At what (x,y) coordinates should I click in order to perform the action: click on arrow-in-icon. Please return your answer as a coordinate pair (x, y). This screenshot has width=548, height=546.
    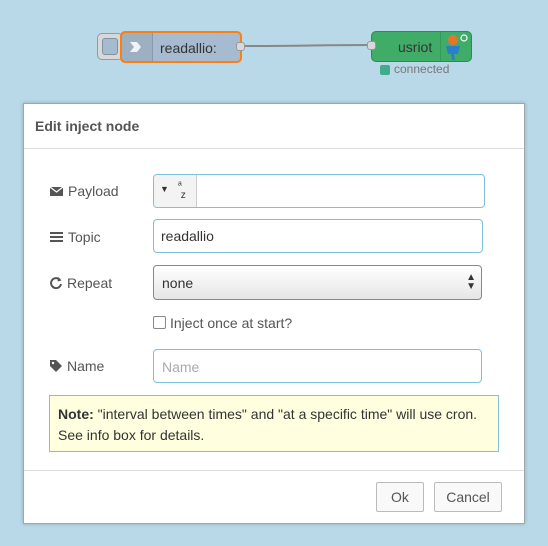
    Looking at the image, I should click on (137, 47).